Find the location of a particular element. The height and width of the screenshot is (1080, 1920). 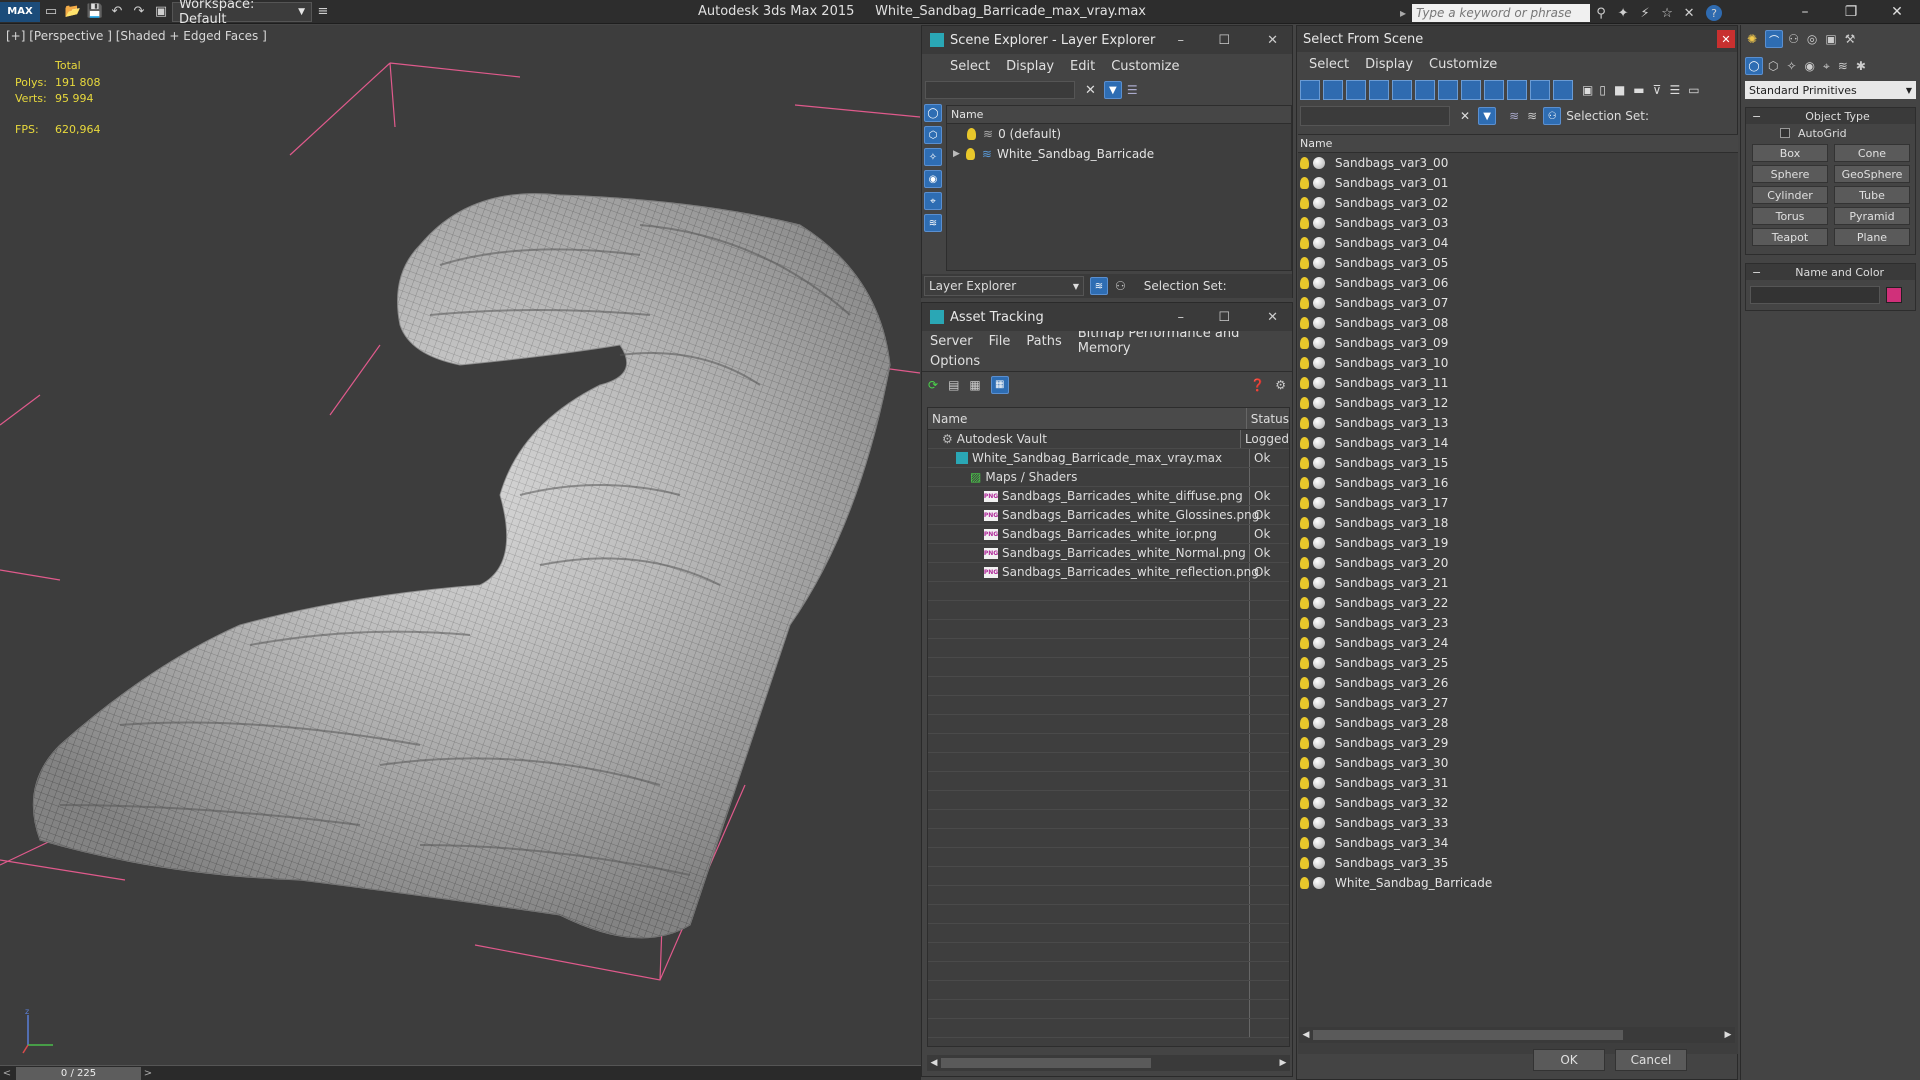

primitive-tube-button: Tube is located at coordinates (1872, 195).